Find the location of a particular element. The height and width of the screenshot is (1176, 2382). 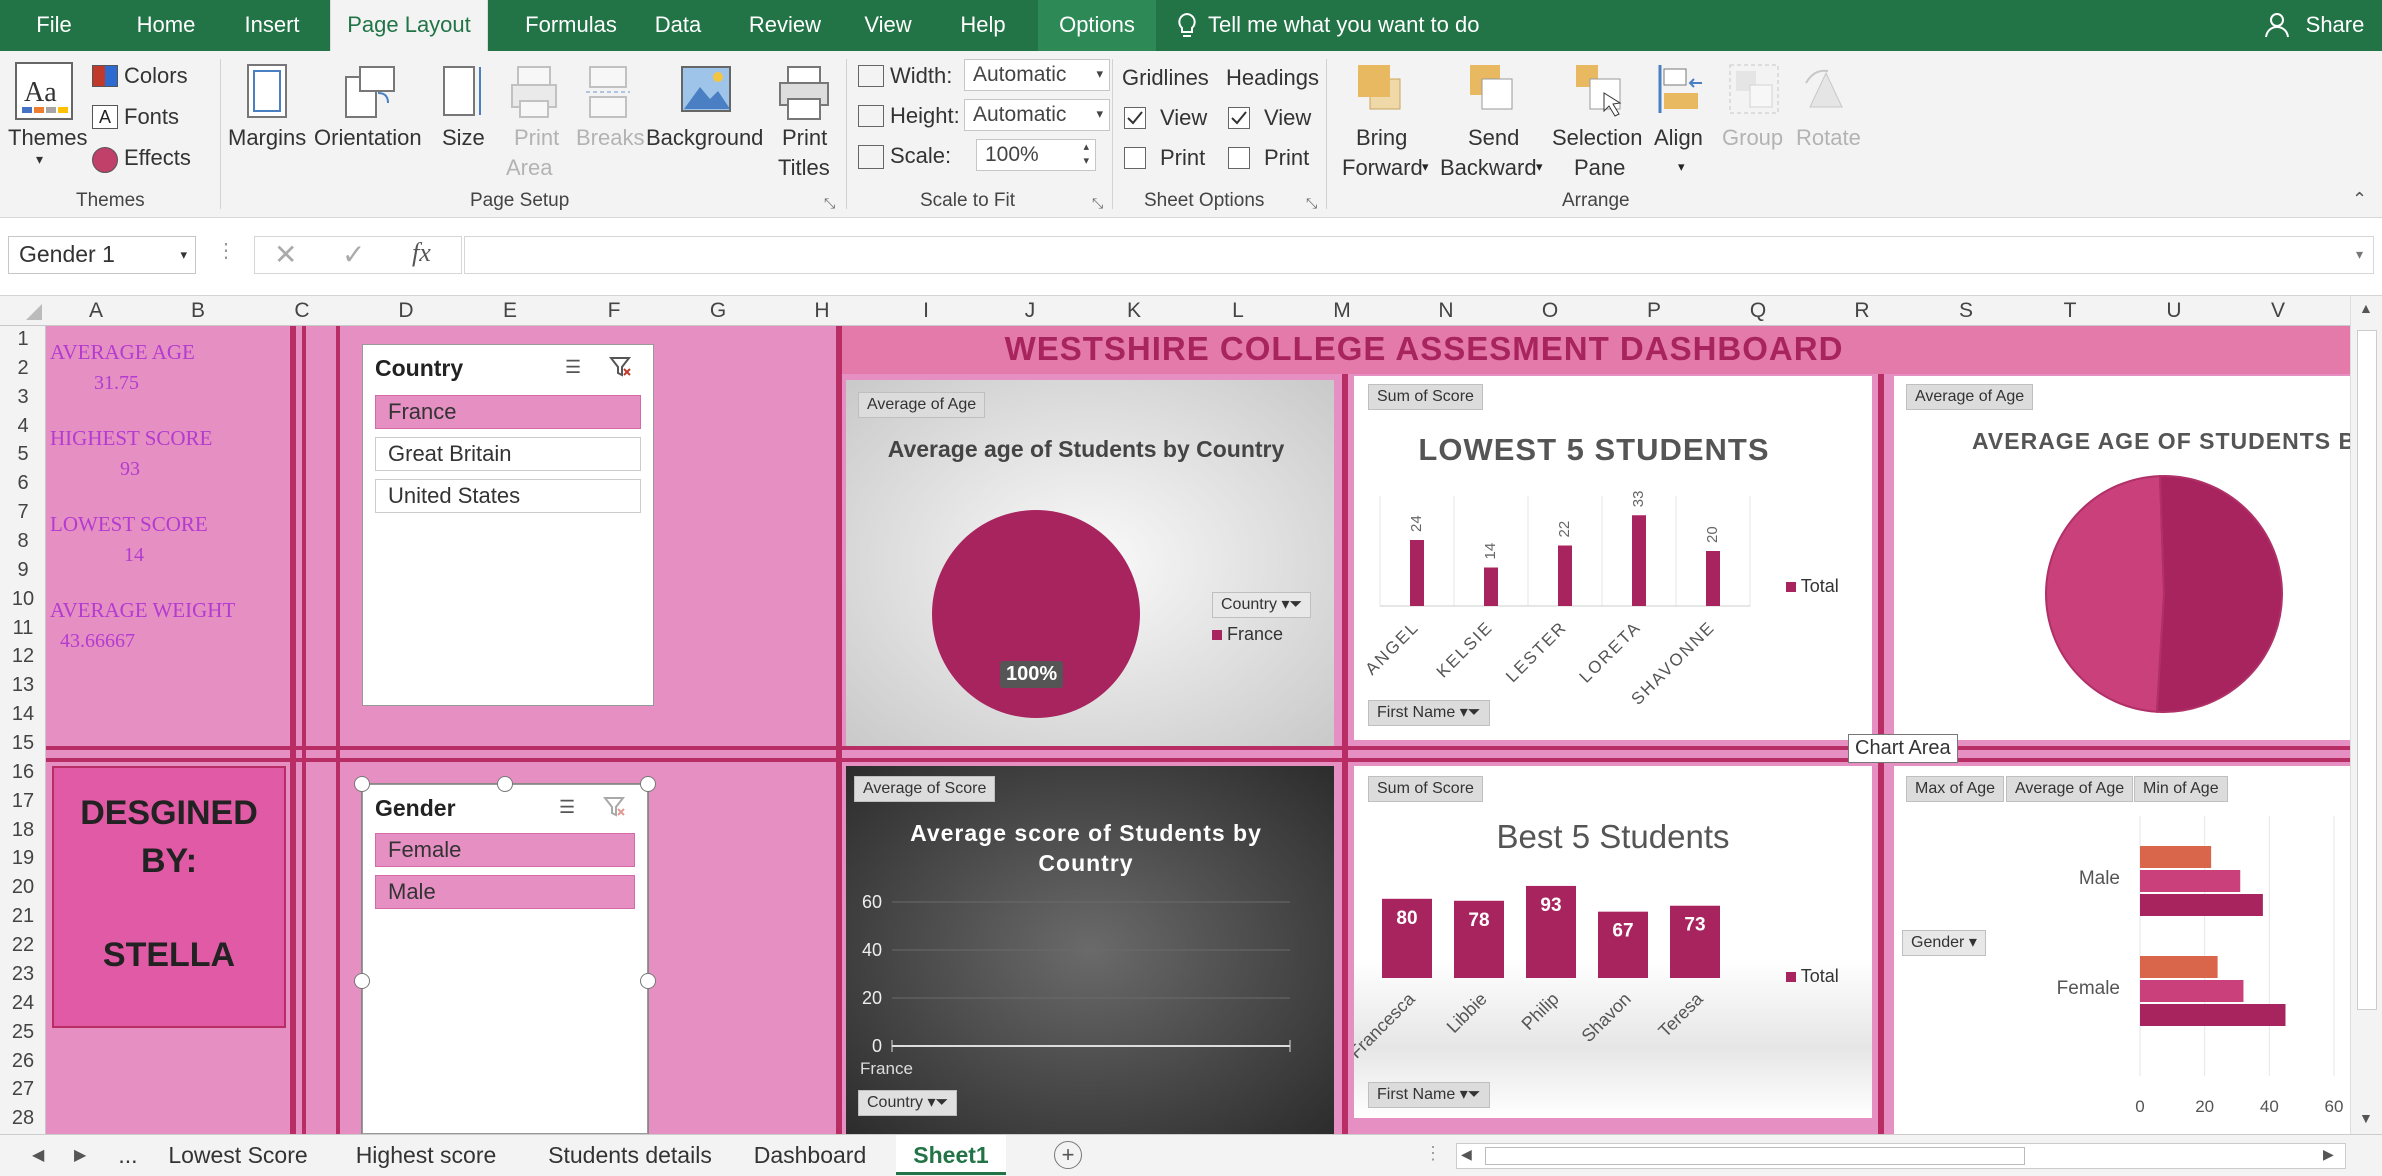

column-header: G is located at coordinates (718, 311).